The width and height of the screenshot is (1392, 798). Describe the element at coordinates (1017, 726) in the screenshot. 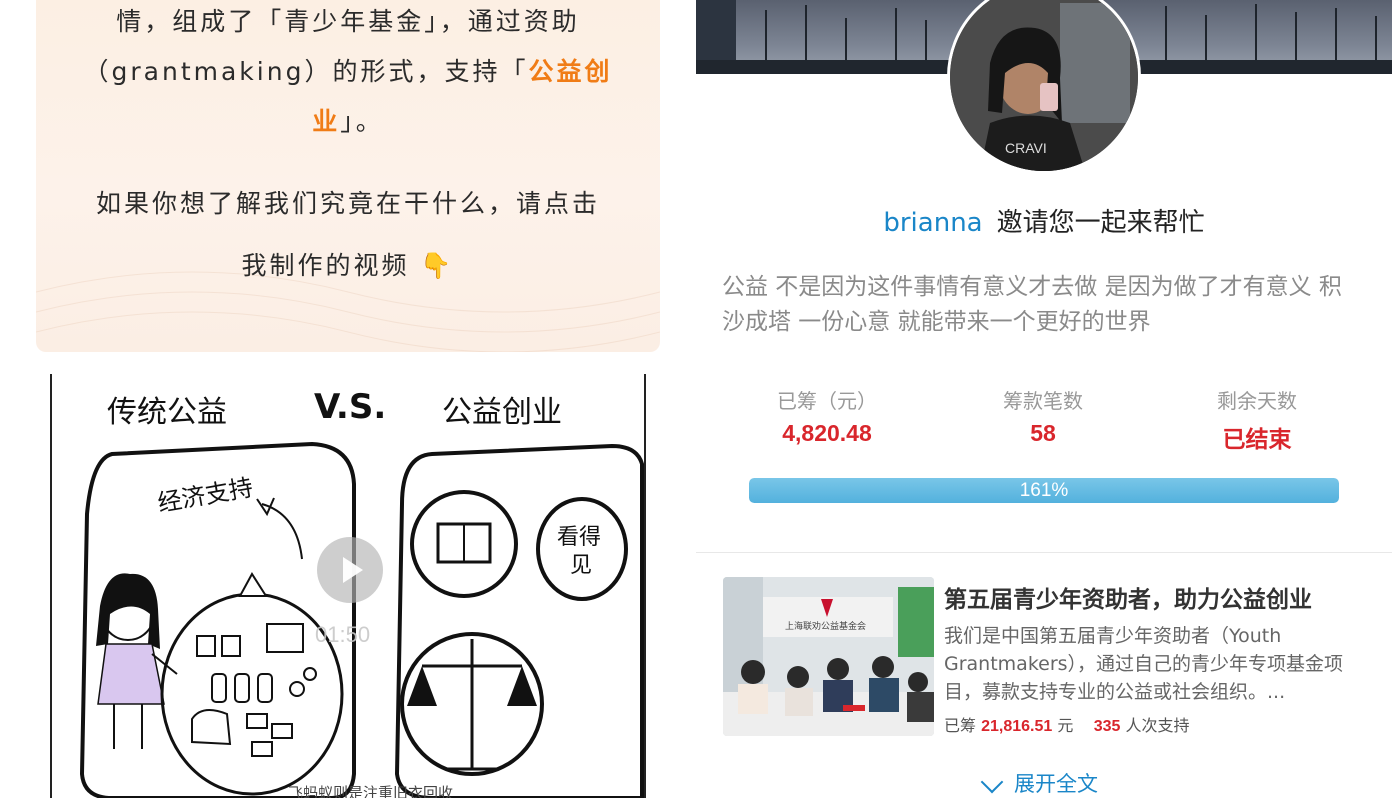

I see `project-raised-amount: 21,816.51` at that location.